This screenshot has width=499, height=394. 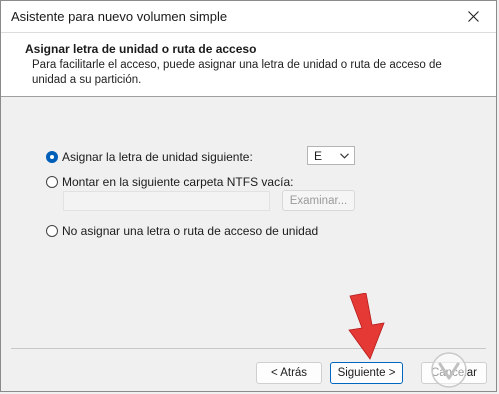 I want to click on radio-assign-letter-label: Asignar la letra de unidad siguiente:, so click(x=157, y=157).